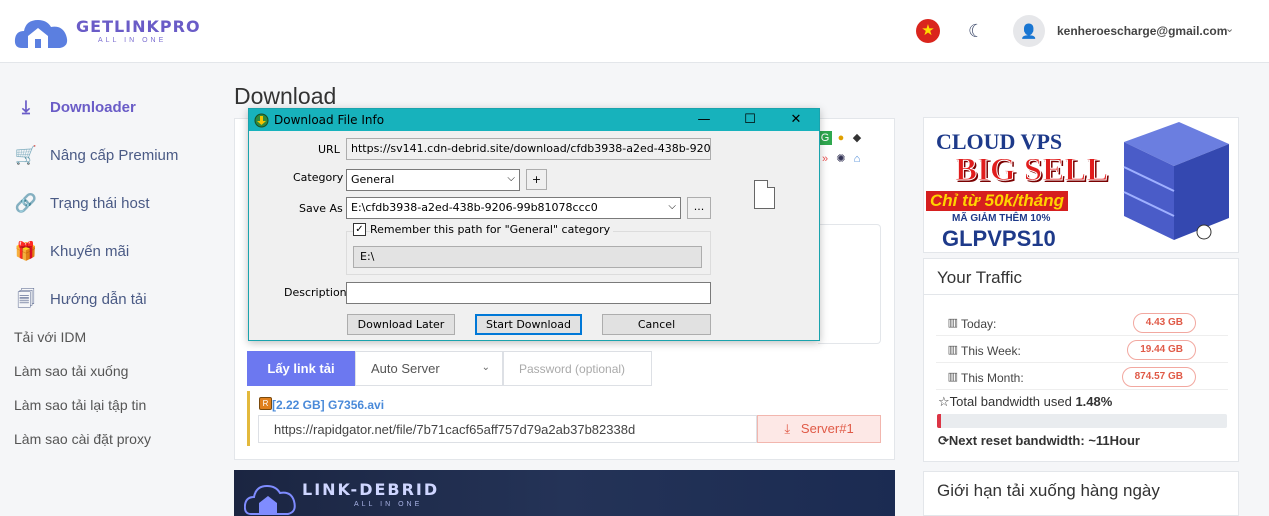  I want to click on sidebar-item-label: Nâng cấp Premium, so click(114, 155).